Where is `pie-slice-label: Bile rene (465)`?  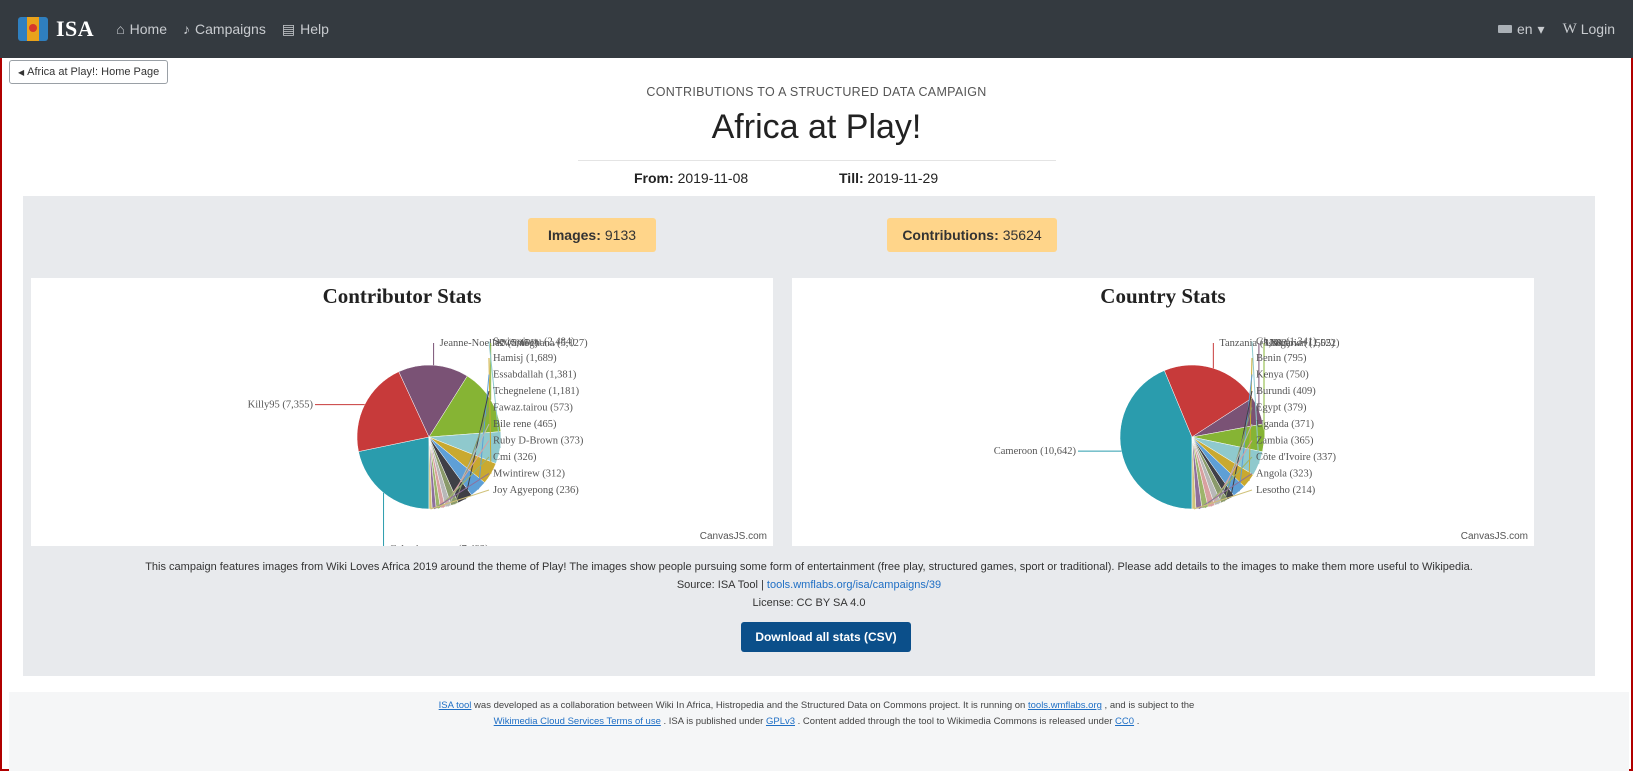 pie-slice-label: Bile rene (465) is located at coordinates (525, 424).